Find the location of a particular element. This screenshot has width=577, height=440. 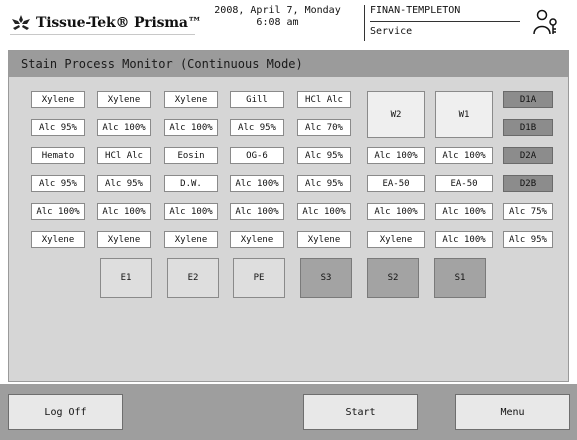

station-c6-r5: Alc 100% is located at coordinates (396, 211).